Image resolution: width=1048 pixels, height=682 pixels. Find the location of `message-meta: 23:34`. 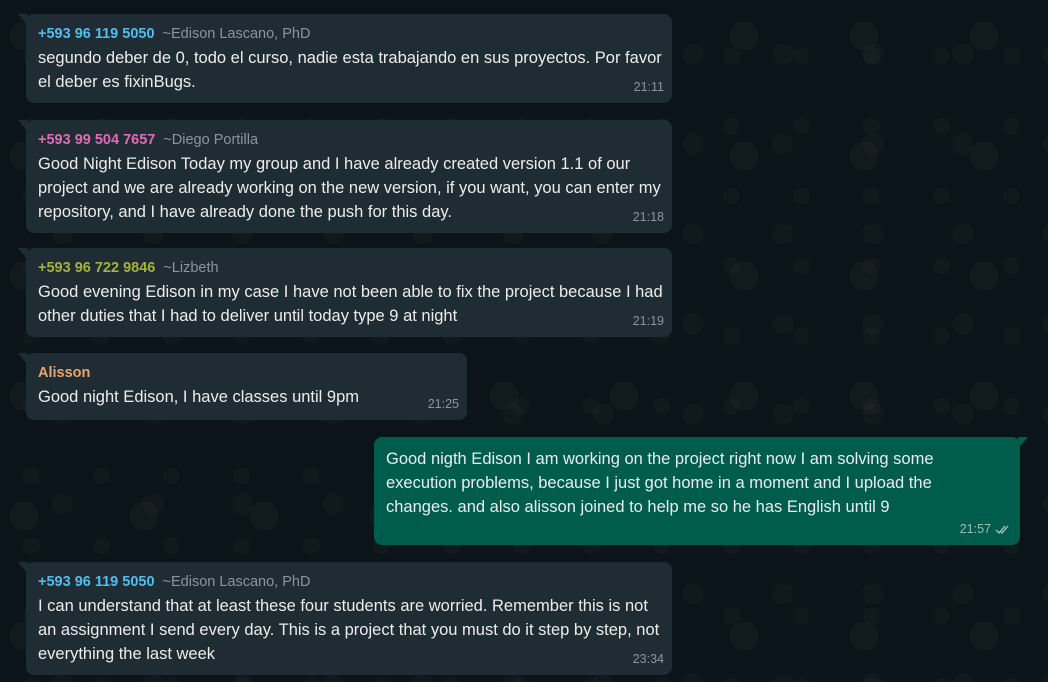

message-meta: 23:34 is located at coordinates (648, 659).